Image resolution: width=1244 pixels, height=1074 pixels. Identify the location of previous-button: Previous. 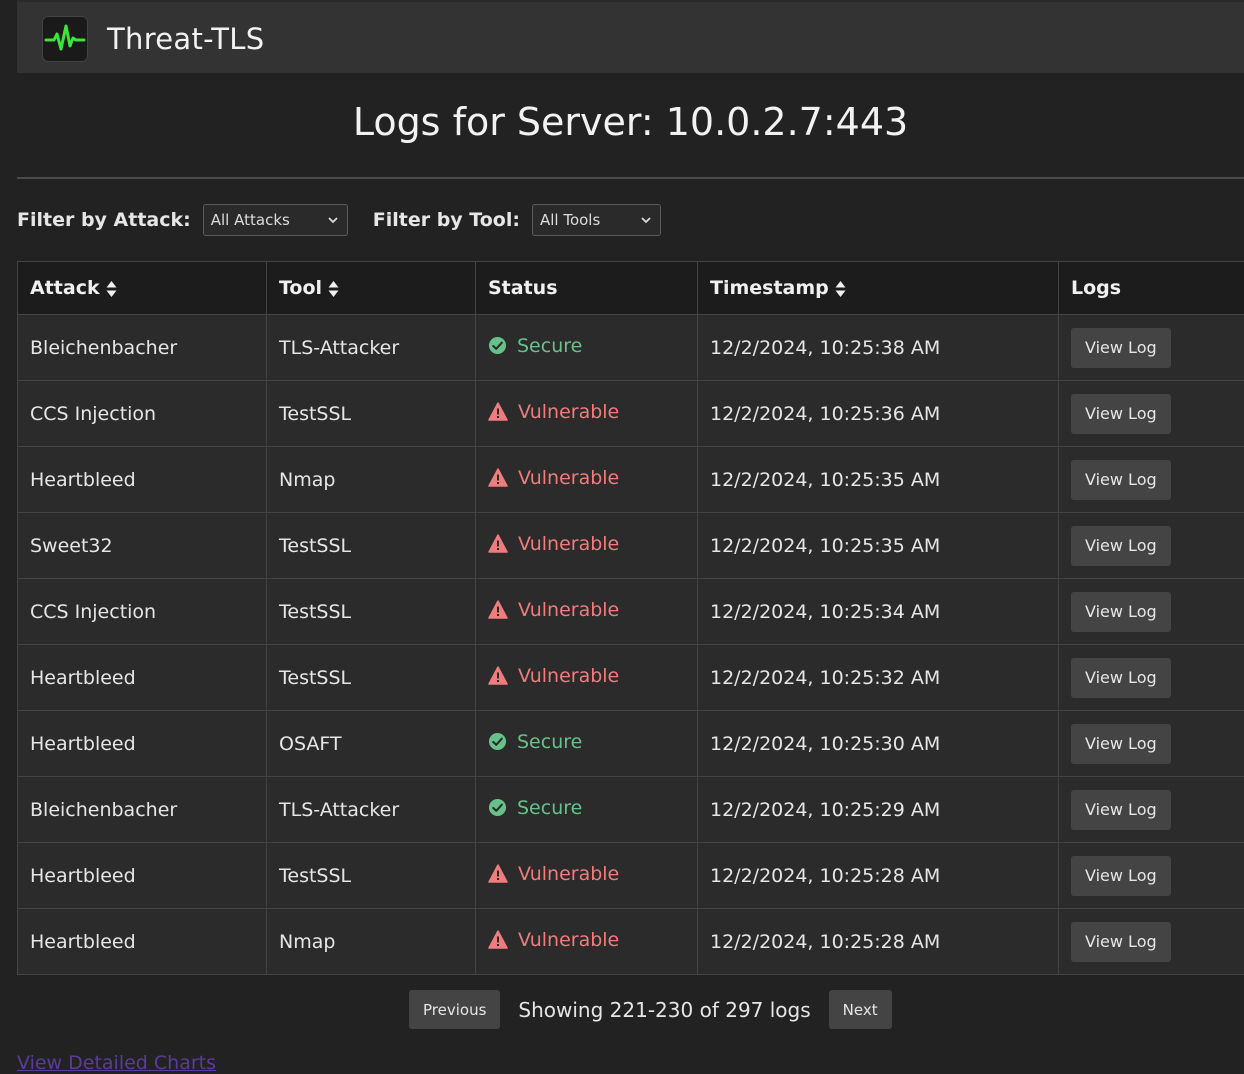
(454, 1009).